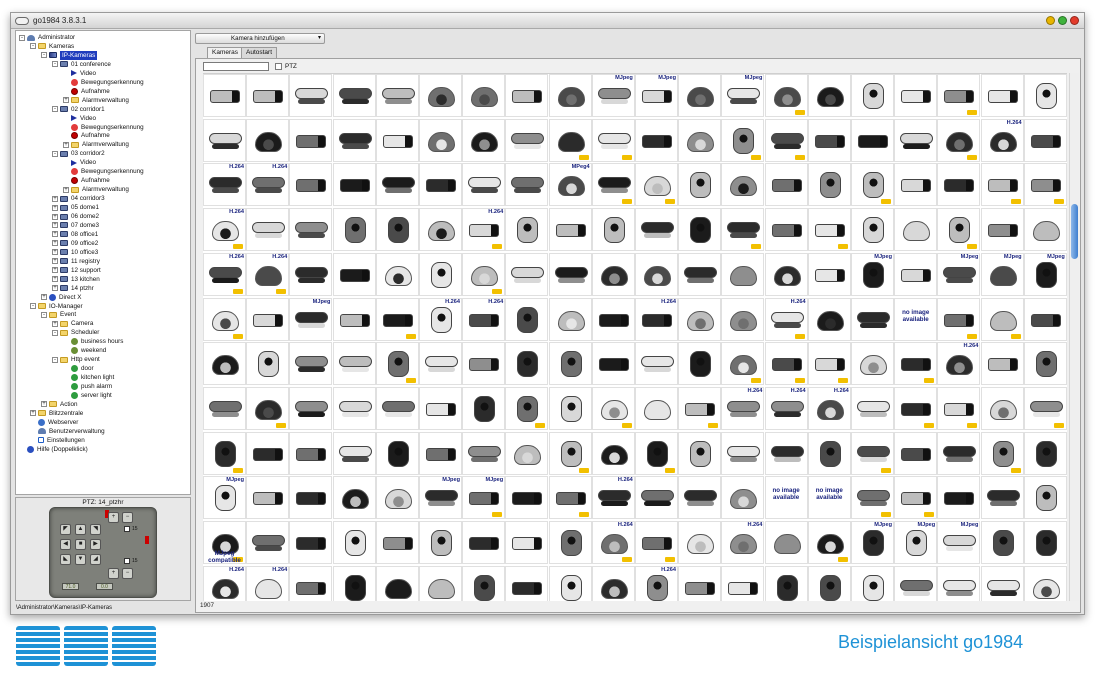 The image size is (1100, 679). What do you see at coordinates (96, 144) in the screenshot?
I see `tree-item: + Alarmverwaltung` at bounding box center [96, 144].